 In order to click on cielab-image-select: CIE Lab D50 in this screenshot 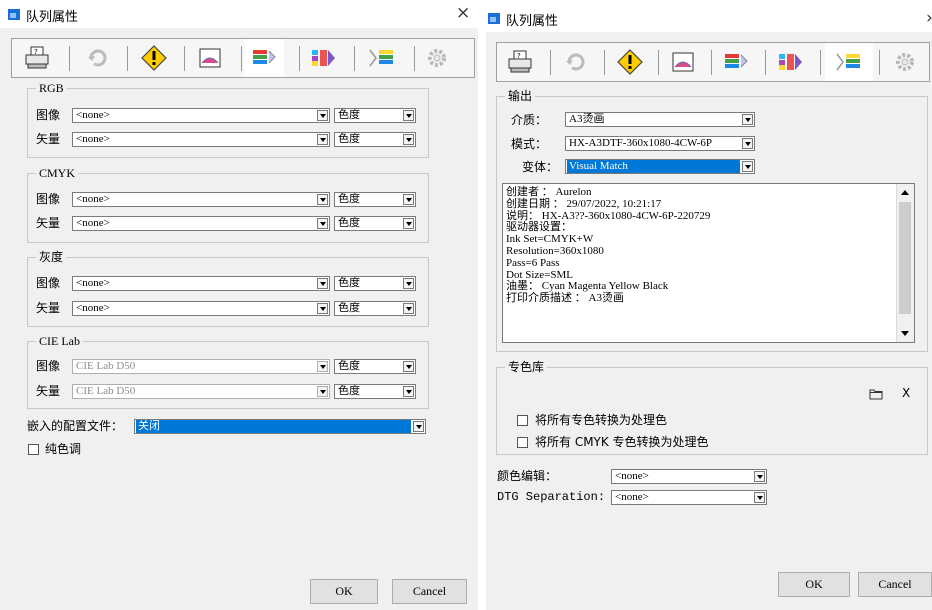, I will do `click(201, 366)`.